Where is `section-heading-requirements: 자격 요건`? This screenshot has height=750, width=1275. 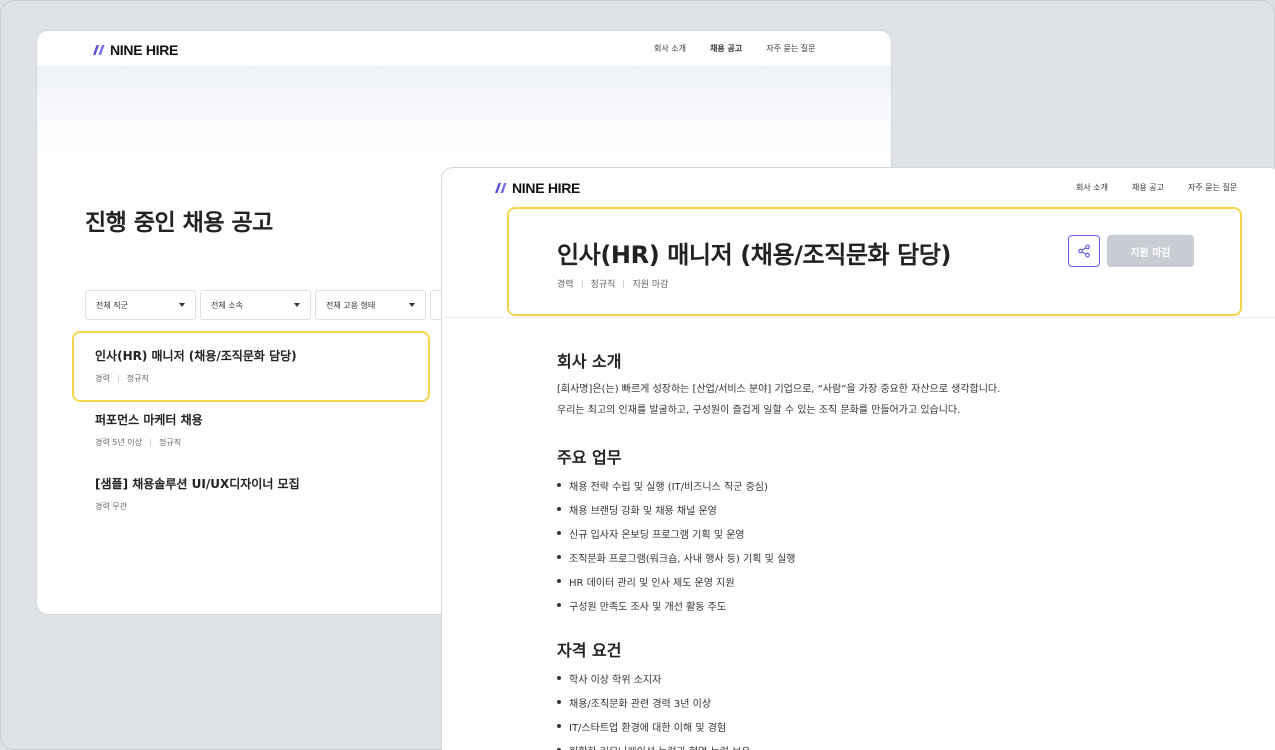
section-heading-requirements: 자격 요건 is located at coordinates (589, 650).